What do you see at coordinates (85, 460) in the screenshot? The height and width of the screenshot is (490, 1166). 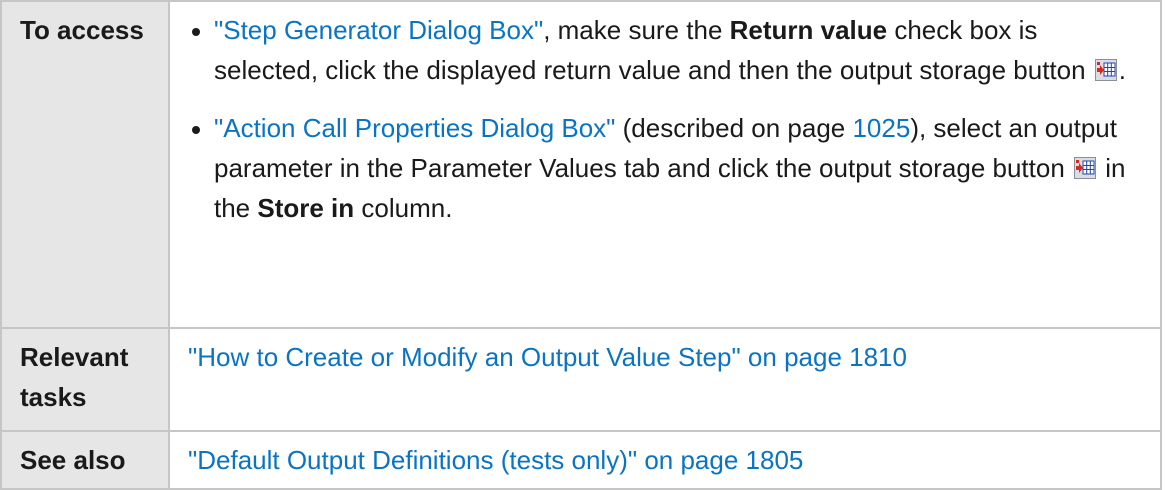 I see `row-header-see-also: See also` at bounding box center [85, 460].